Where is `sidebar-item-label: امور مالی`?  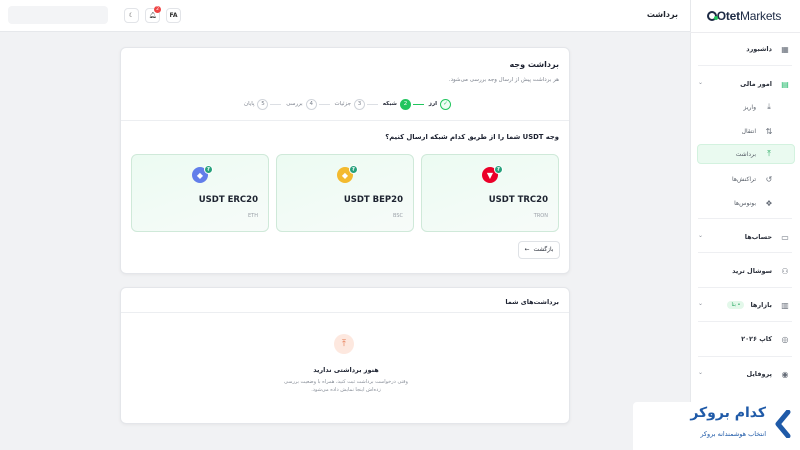 sidebar-item-label: امور مالی is located at coordinates (756, 84).